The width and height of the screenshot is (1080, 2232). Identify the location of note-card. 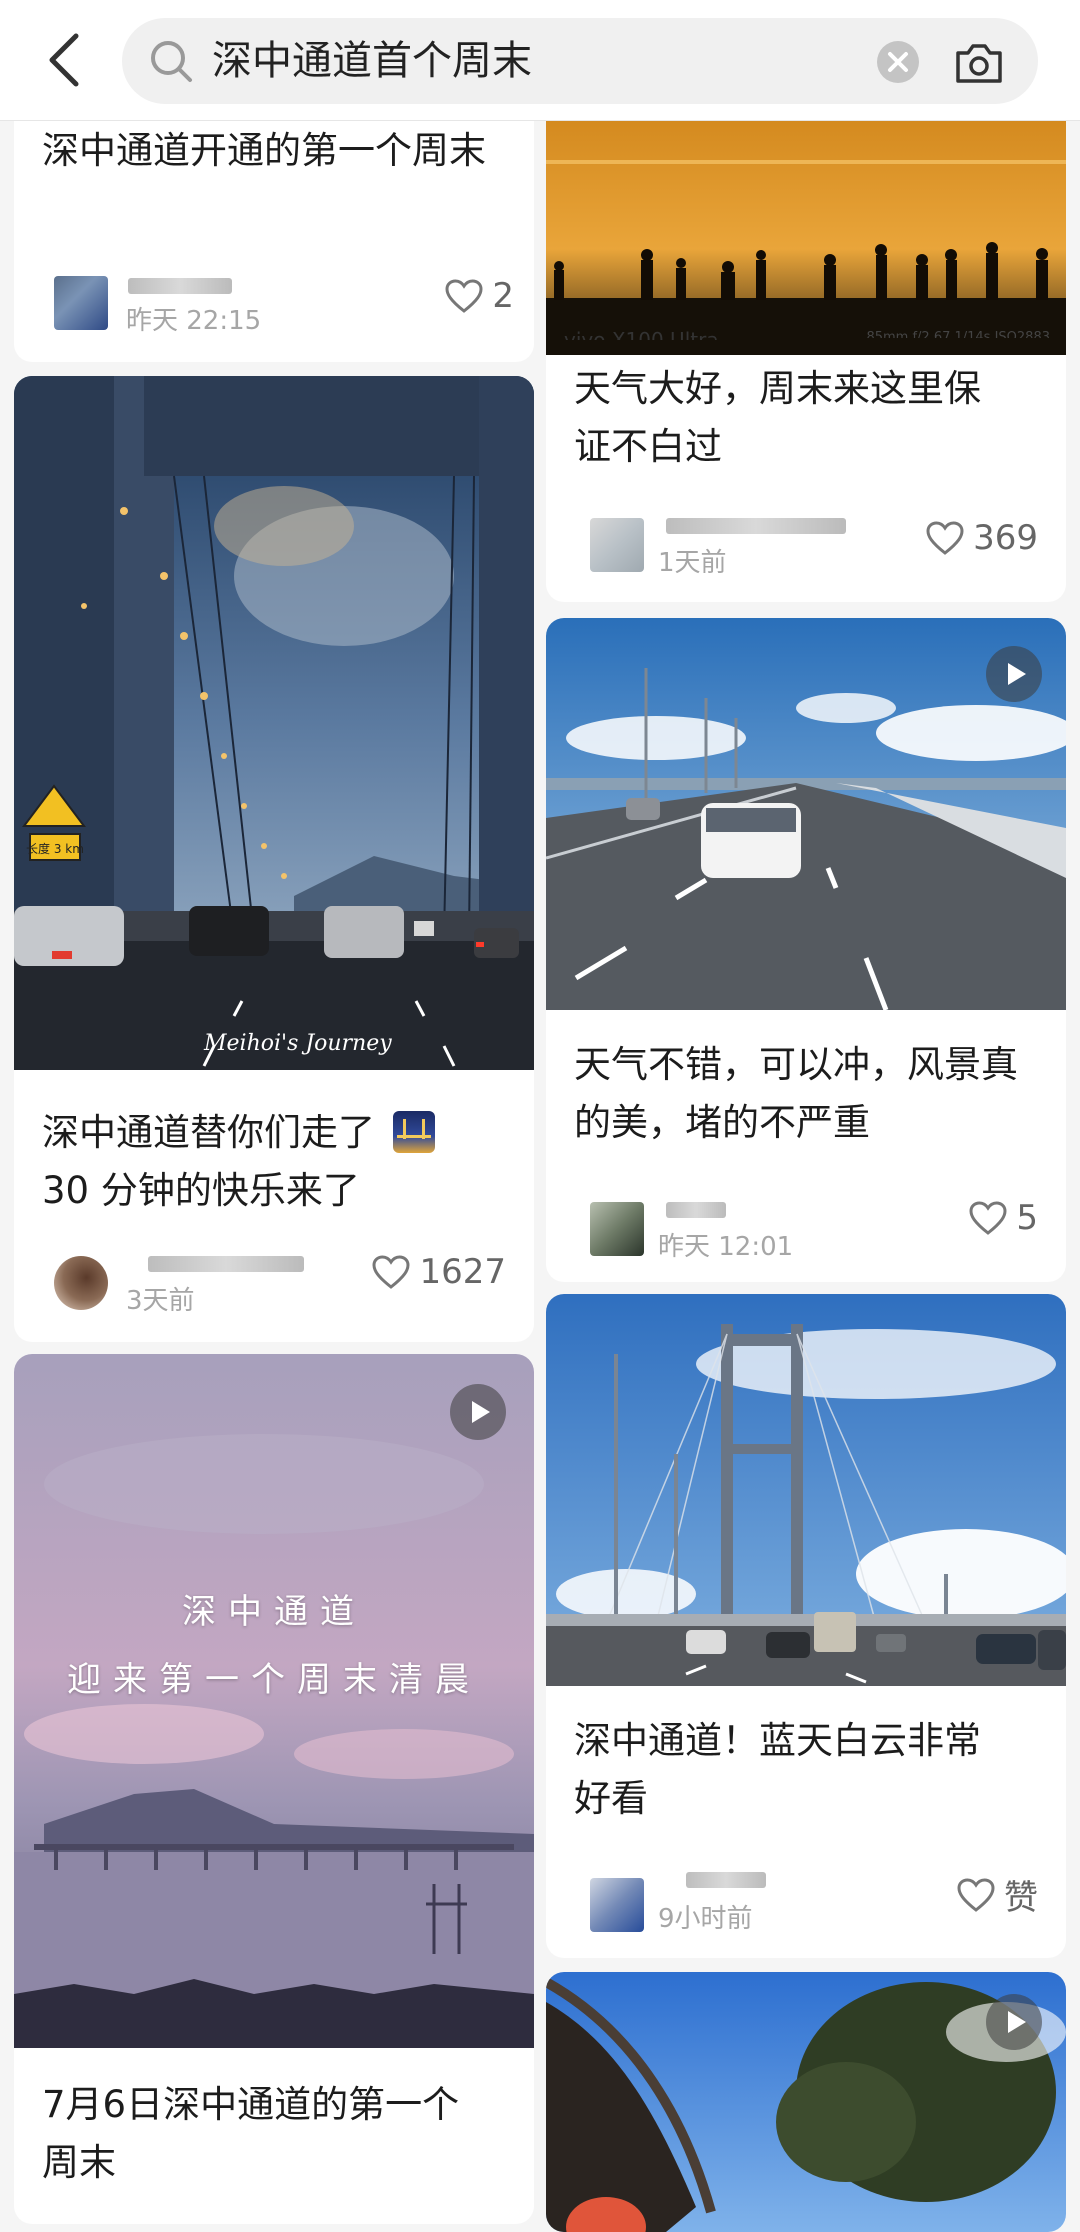
(806, 2102).